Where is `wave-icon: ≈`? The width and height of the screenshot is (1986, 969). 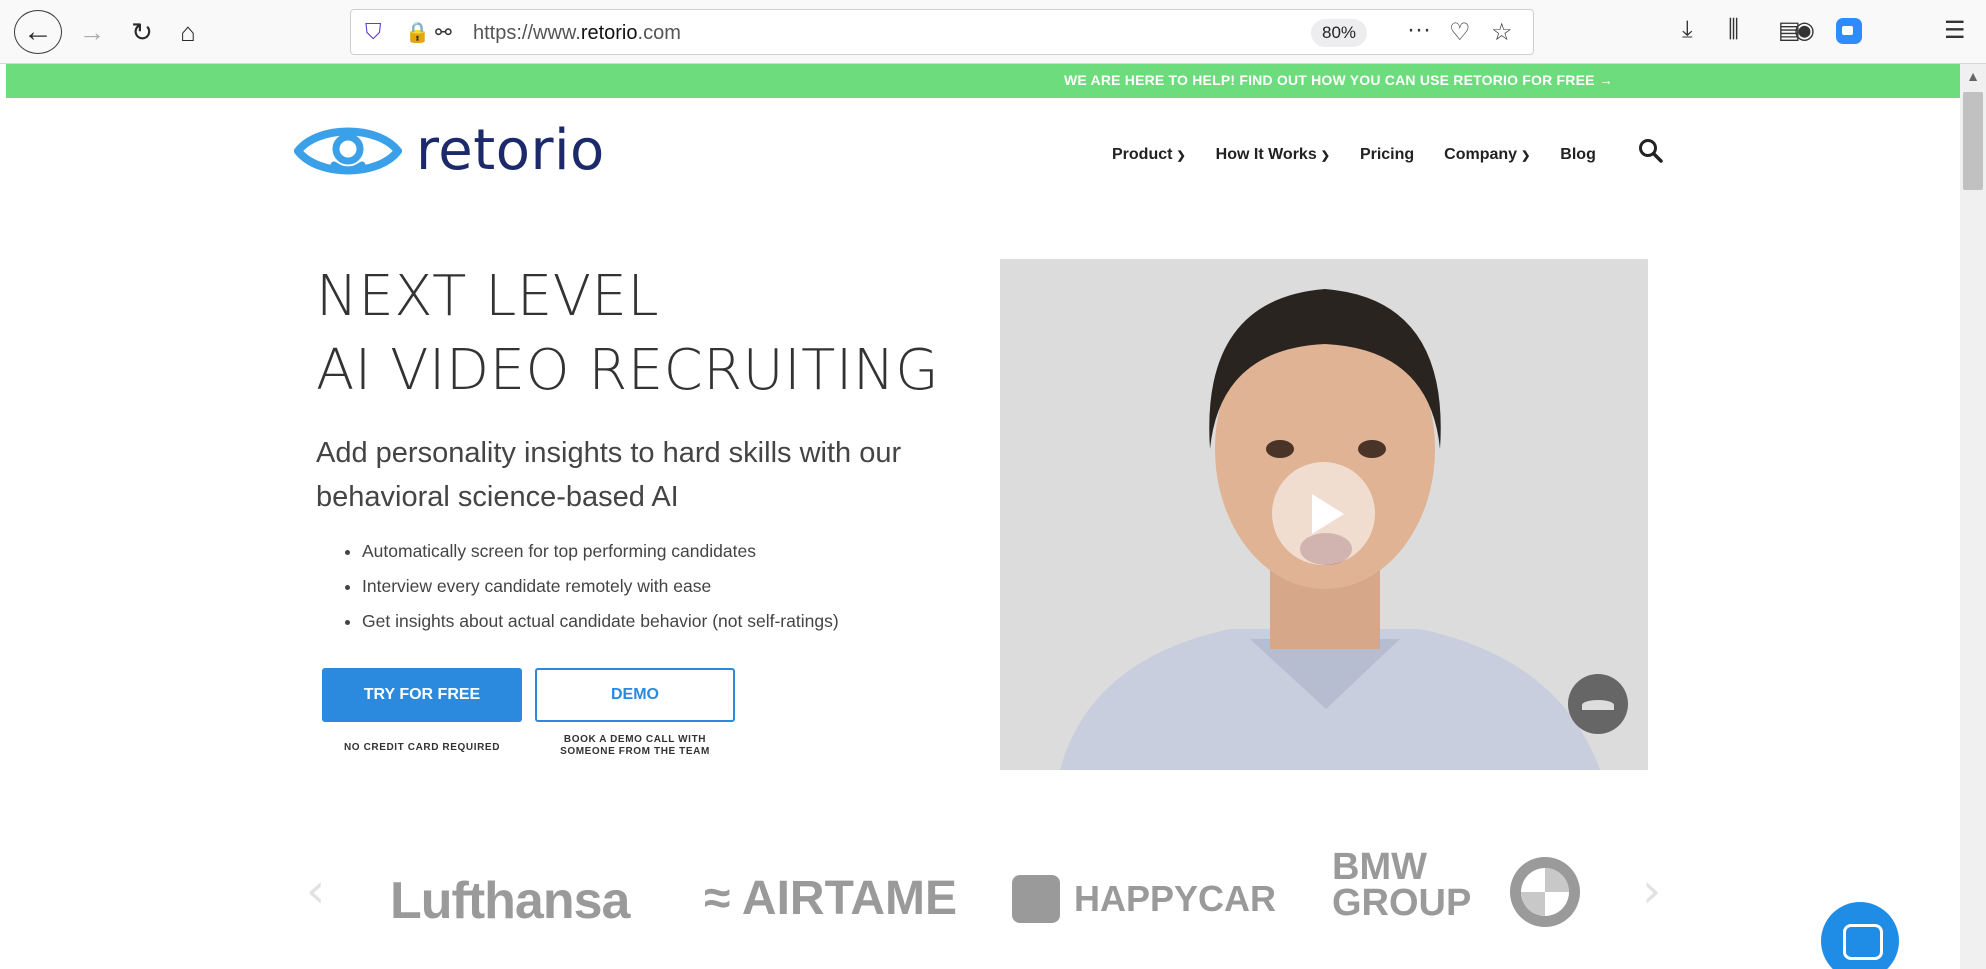 wave-icon: ≈ is located at coordinates (717, 898).